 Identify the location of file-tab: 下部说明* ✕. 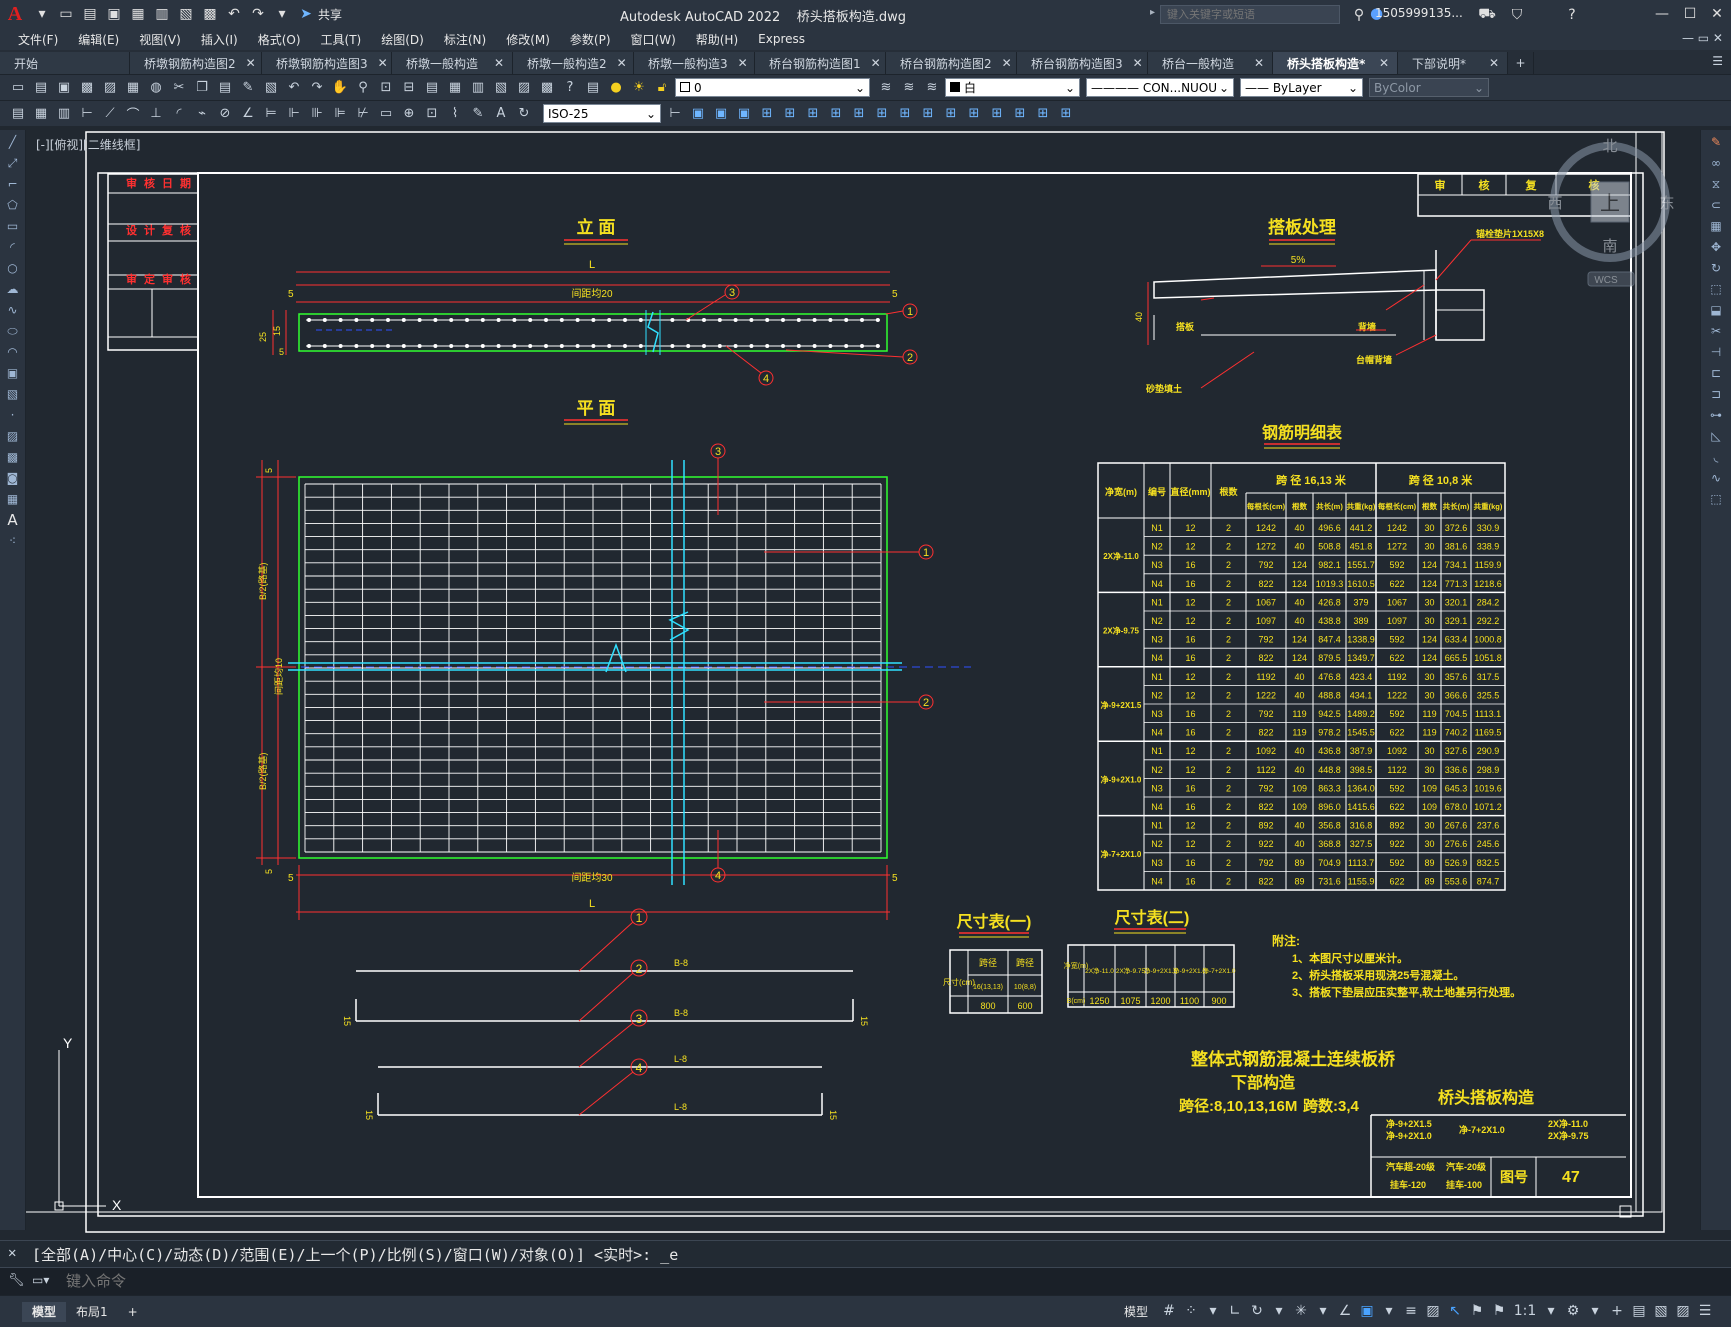
(1453, 63).